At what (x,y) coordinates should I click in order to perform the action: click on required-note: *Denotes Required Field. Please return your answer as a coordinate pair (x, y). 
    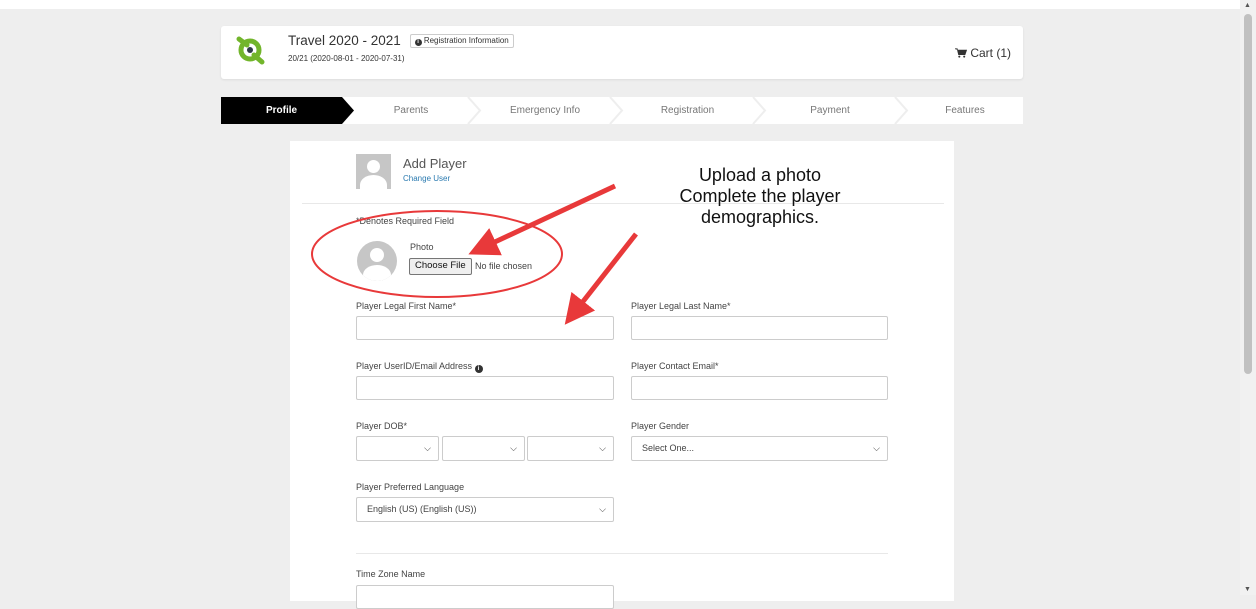
    Looking at the image, I should click on (405, 221).